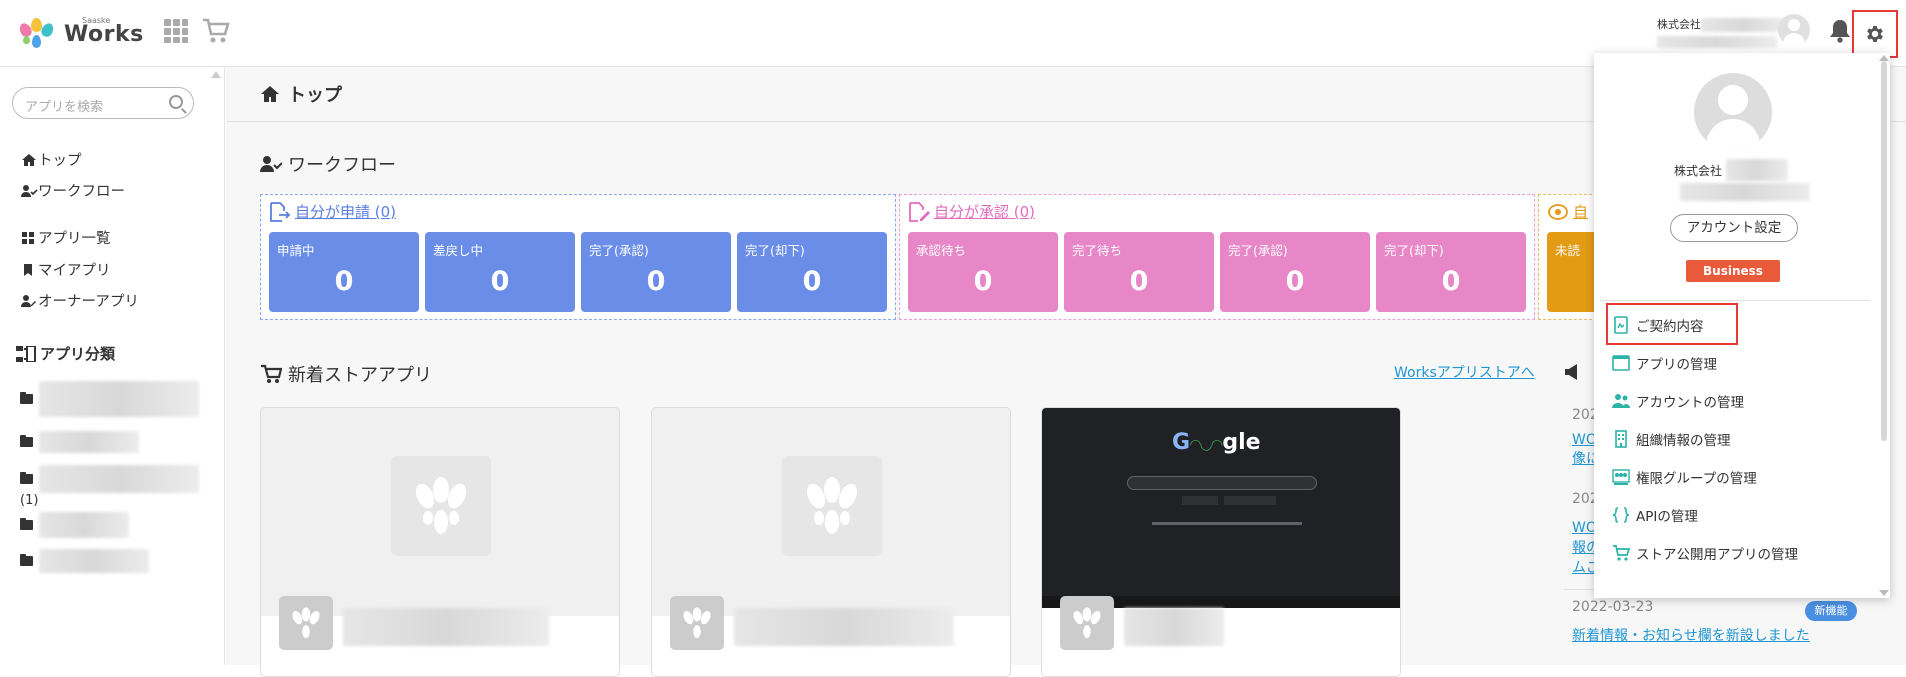 The image size is (1906, 677). Describe the element at coordinates (80, 34) in the screenshot. I see `works-logo: Saaske Works` at that location.